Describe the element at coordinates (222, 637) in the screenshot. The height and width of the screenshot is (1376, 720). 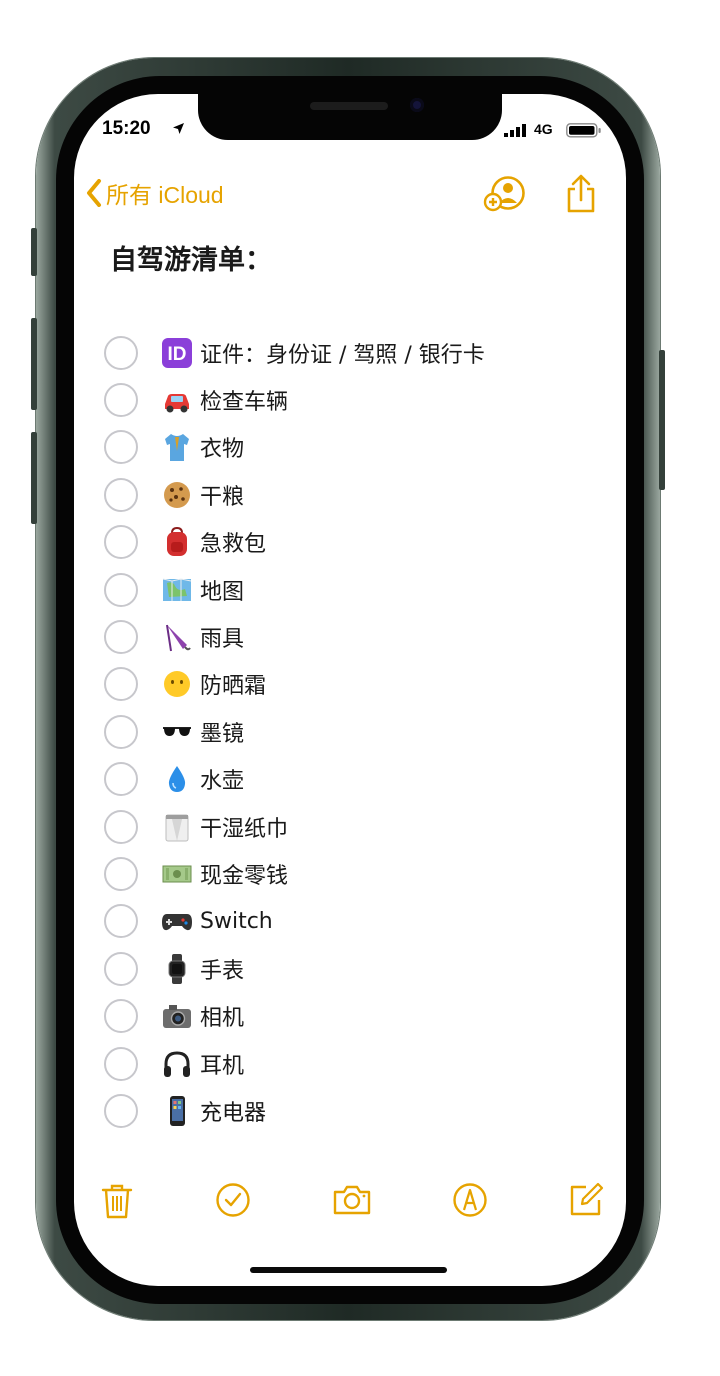
I see `item-label: 雨具` at that location.